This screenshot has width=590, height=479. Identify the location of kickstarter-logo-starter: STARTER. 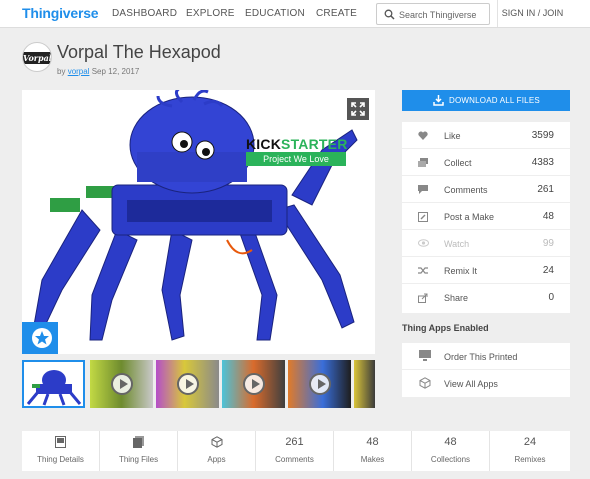
(314, 144).